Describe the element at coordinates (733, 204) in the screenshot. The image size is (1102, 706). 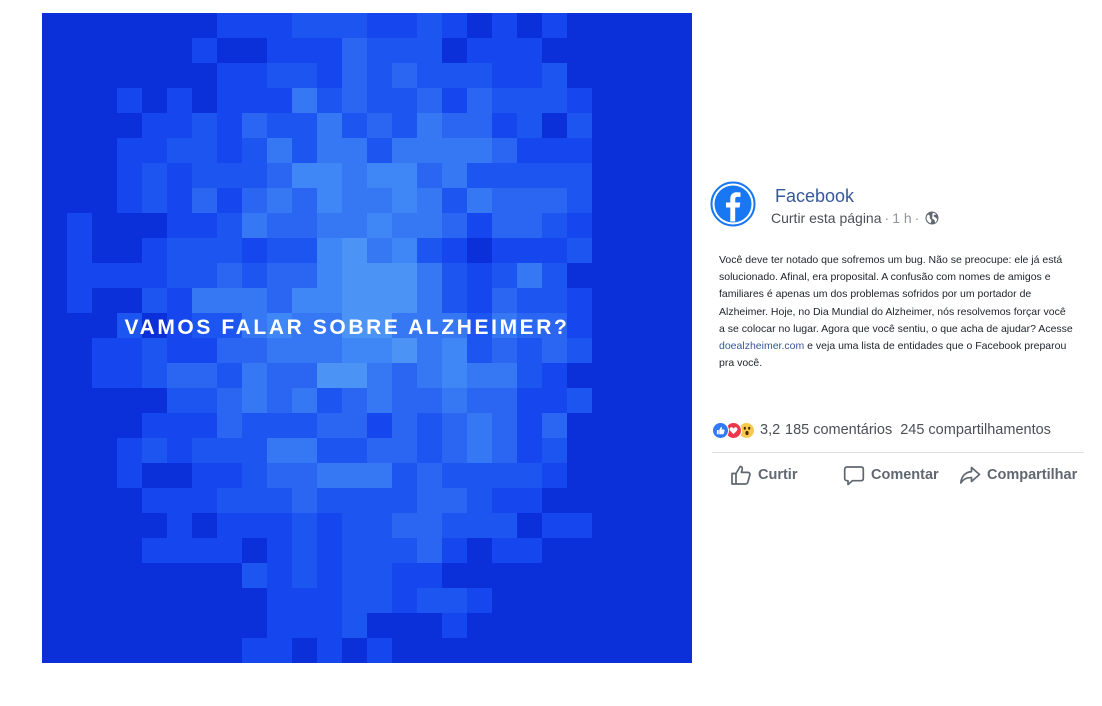
I see `facebook-logo-avatar` at that location.